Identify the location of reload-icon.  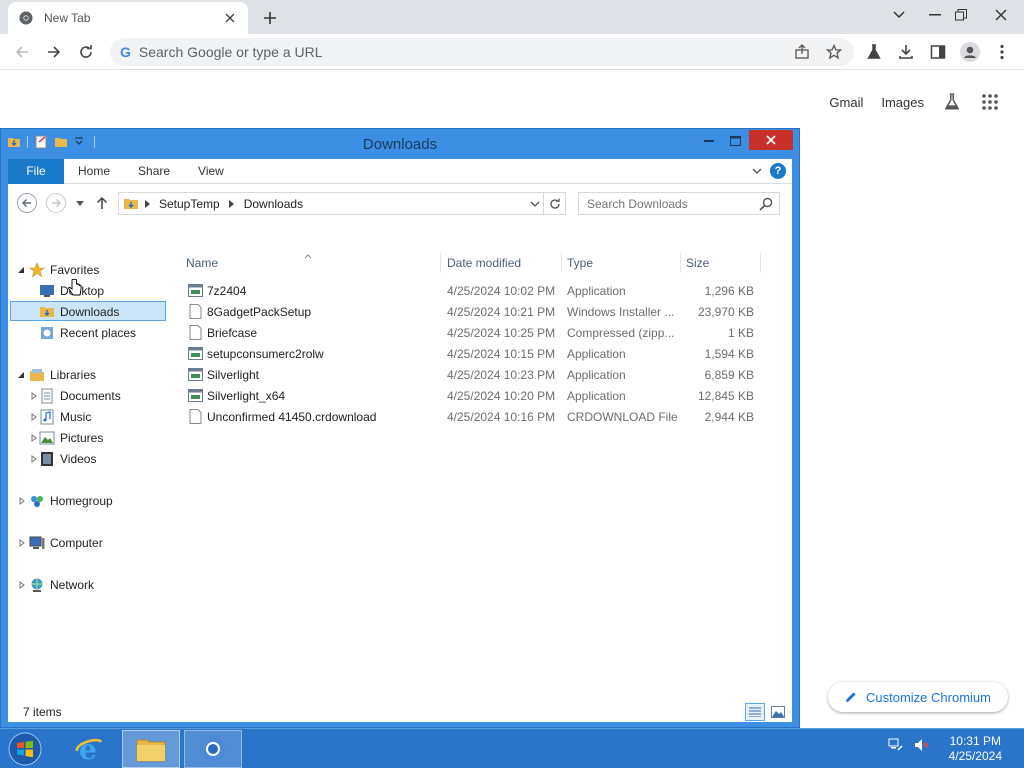
(86, 52).